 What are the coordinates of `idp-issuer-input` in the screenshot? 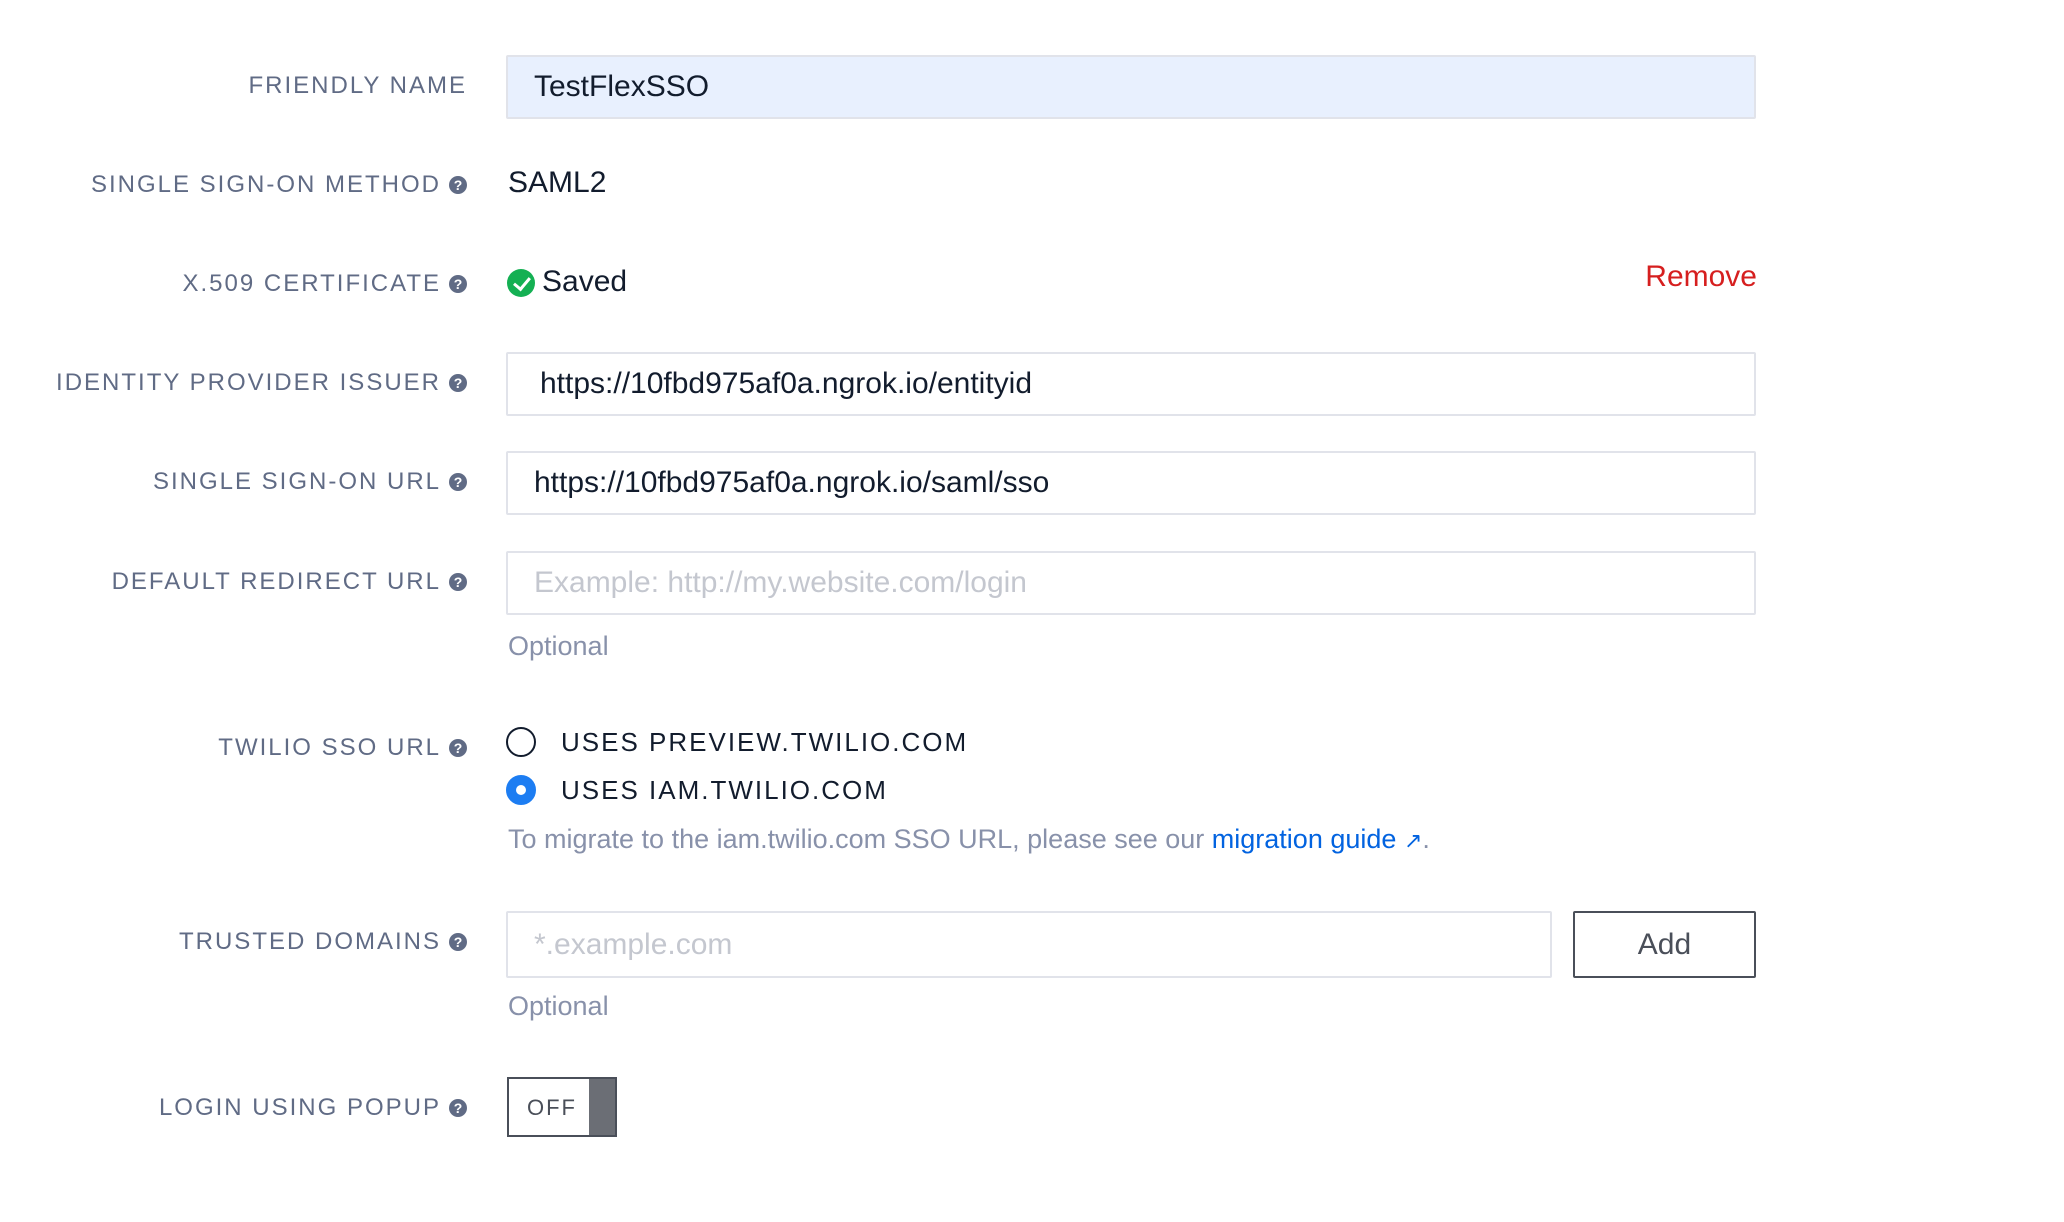 It's located at (1131, 384).